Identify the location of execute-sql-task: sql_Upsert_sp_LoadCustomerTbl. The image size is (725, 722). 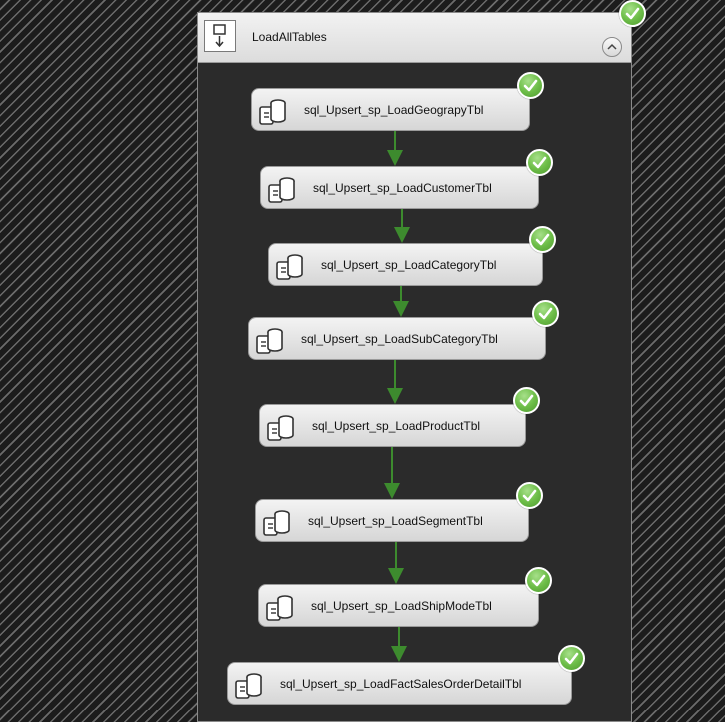
(399, 187).